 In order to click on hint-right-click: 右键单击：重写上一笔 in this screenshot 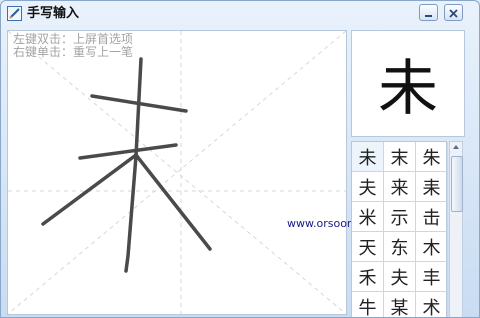, I will do `click(73, 52)`.